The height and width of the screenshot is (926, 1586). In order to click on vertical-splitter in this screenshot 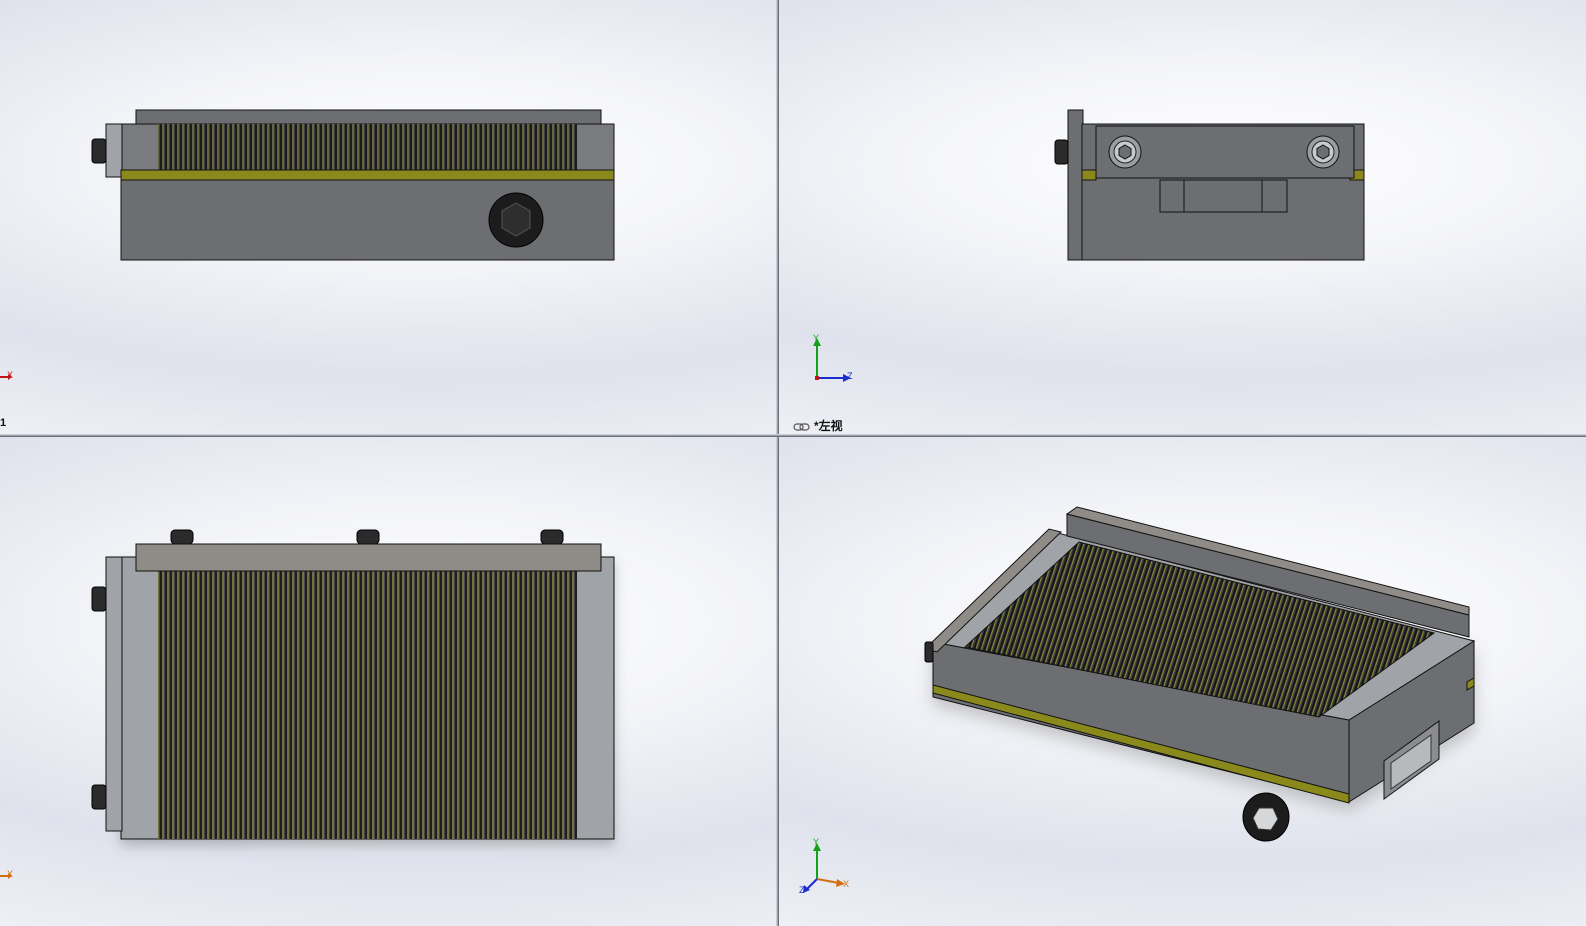, I will do `click(777, 463)`.